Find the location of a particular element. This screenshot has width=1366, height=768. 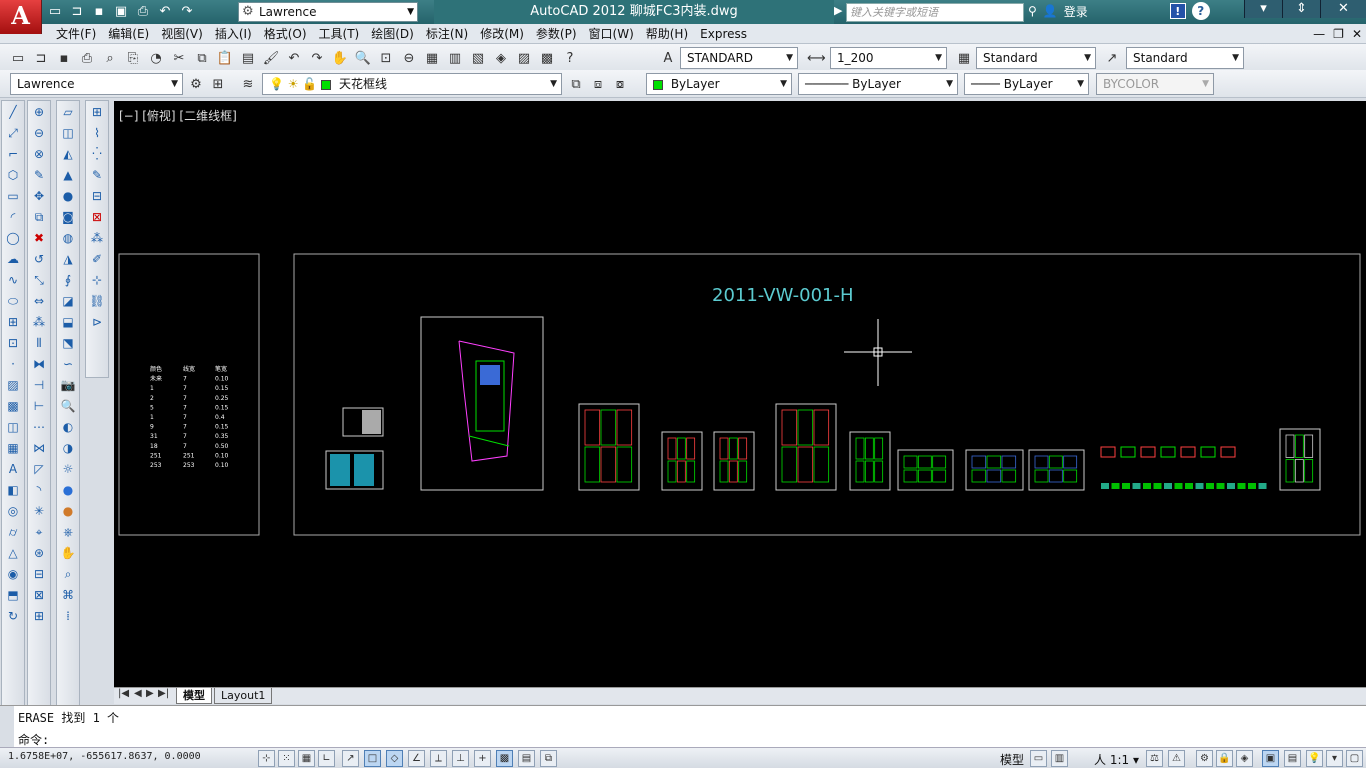

lightbulb-status-icon: 💡 is located at coordinates (1314, 758).